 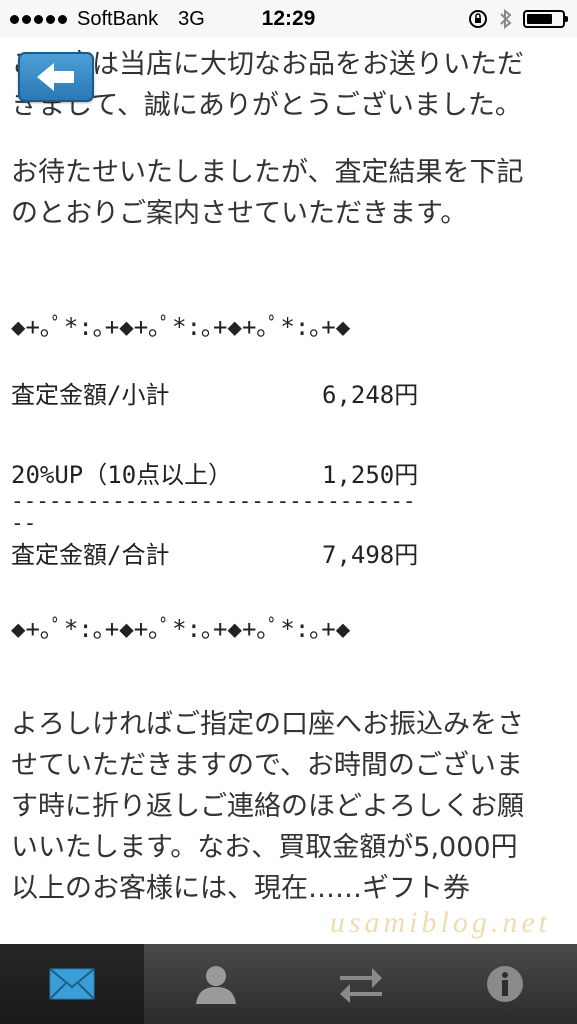 I want to click on subtotal-label: 査定金額/小計, so click(x=90, y=395).